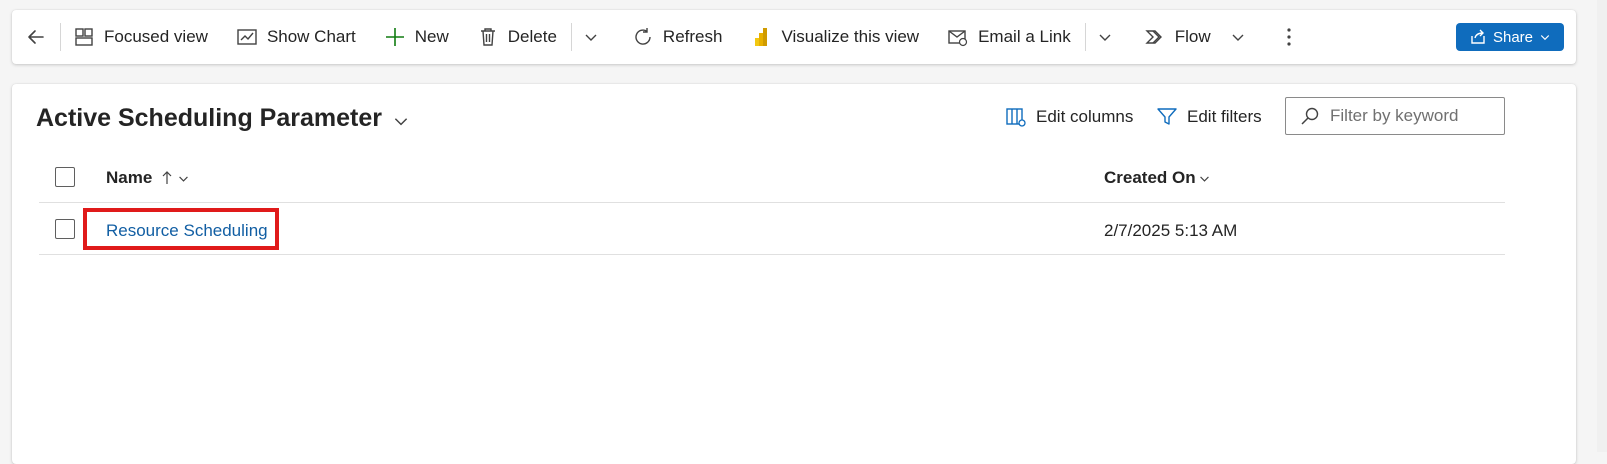 The height and width of the screenshot is (464, 1607). I want to click on created-on-cell: 2/7/2025 5:13 AM, so click(1171, 230).